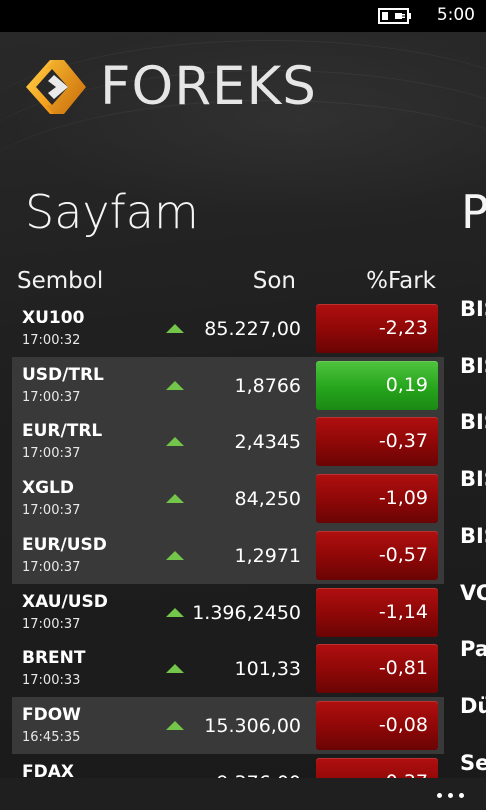  What do you see at coordinates (267, 386) in the screenshot?
I see `quote-last-price: 1,8766` at bounding box center [267, 386].